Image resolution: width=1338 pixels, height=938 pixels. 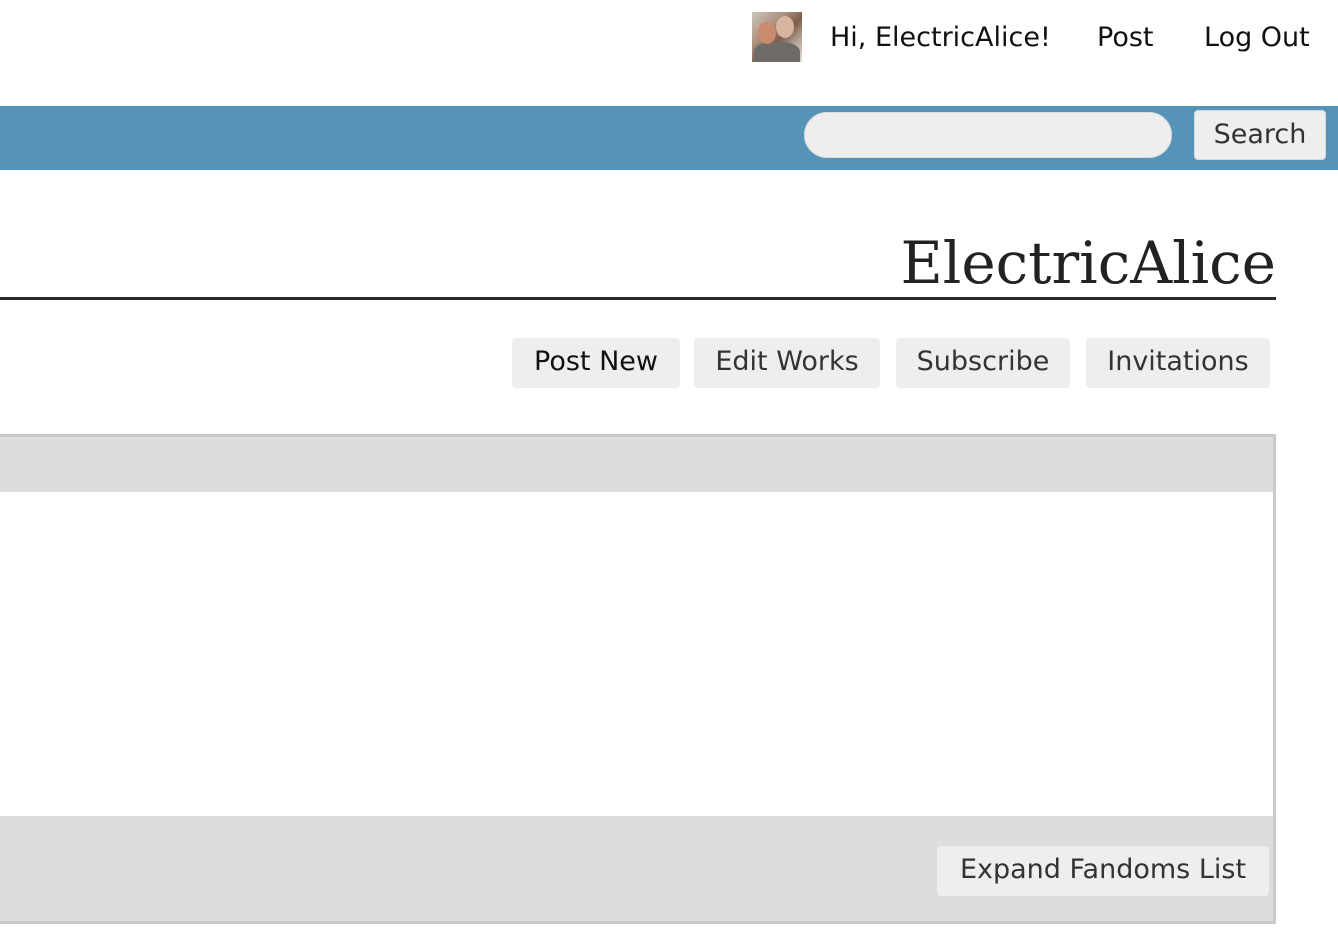 What do you see at coordinates (1125, 38) in the screenshot?
I see `post-link: Post` at bounding box center [1125, 38].